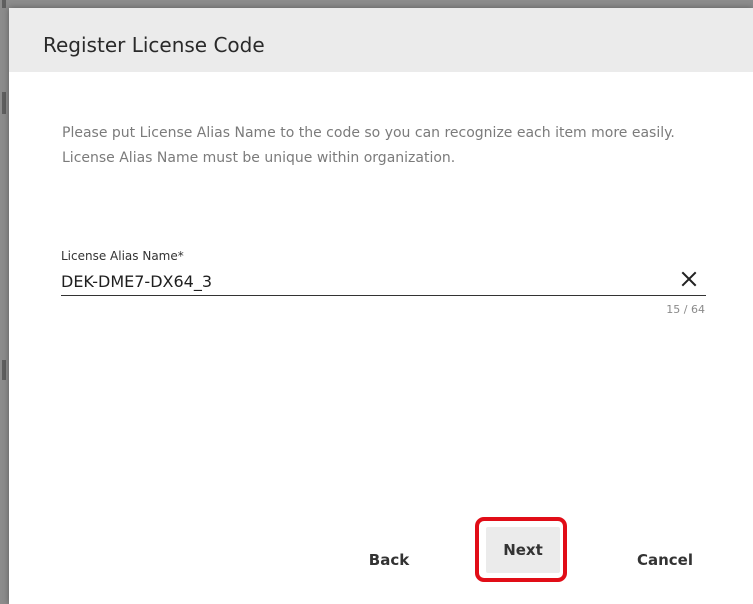 This screenshot has width=753, height=604. I want to click on back-button: Back, so click(389, 560).